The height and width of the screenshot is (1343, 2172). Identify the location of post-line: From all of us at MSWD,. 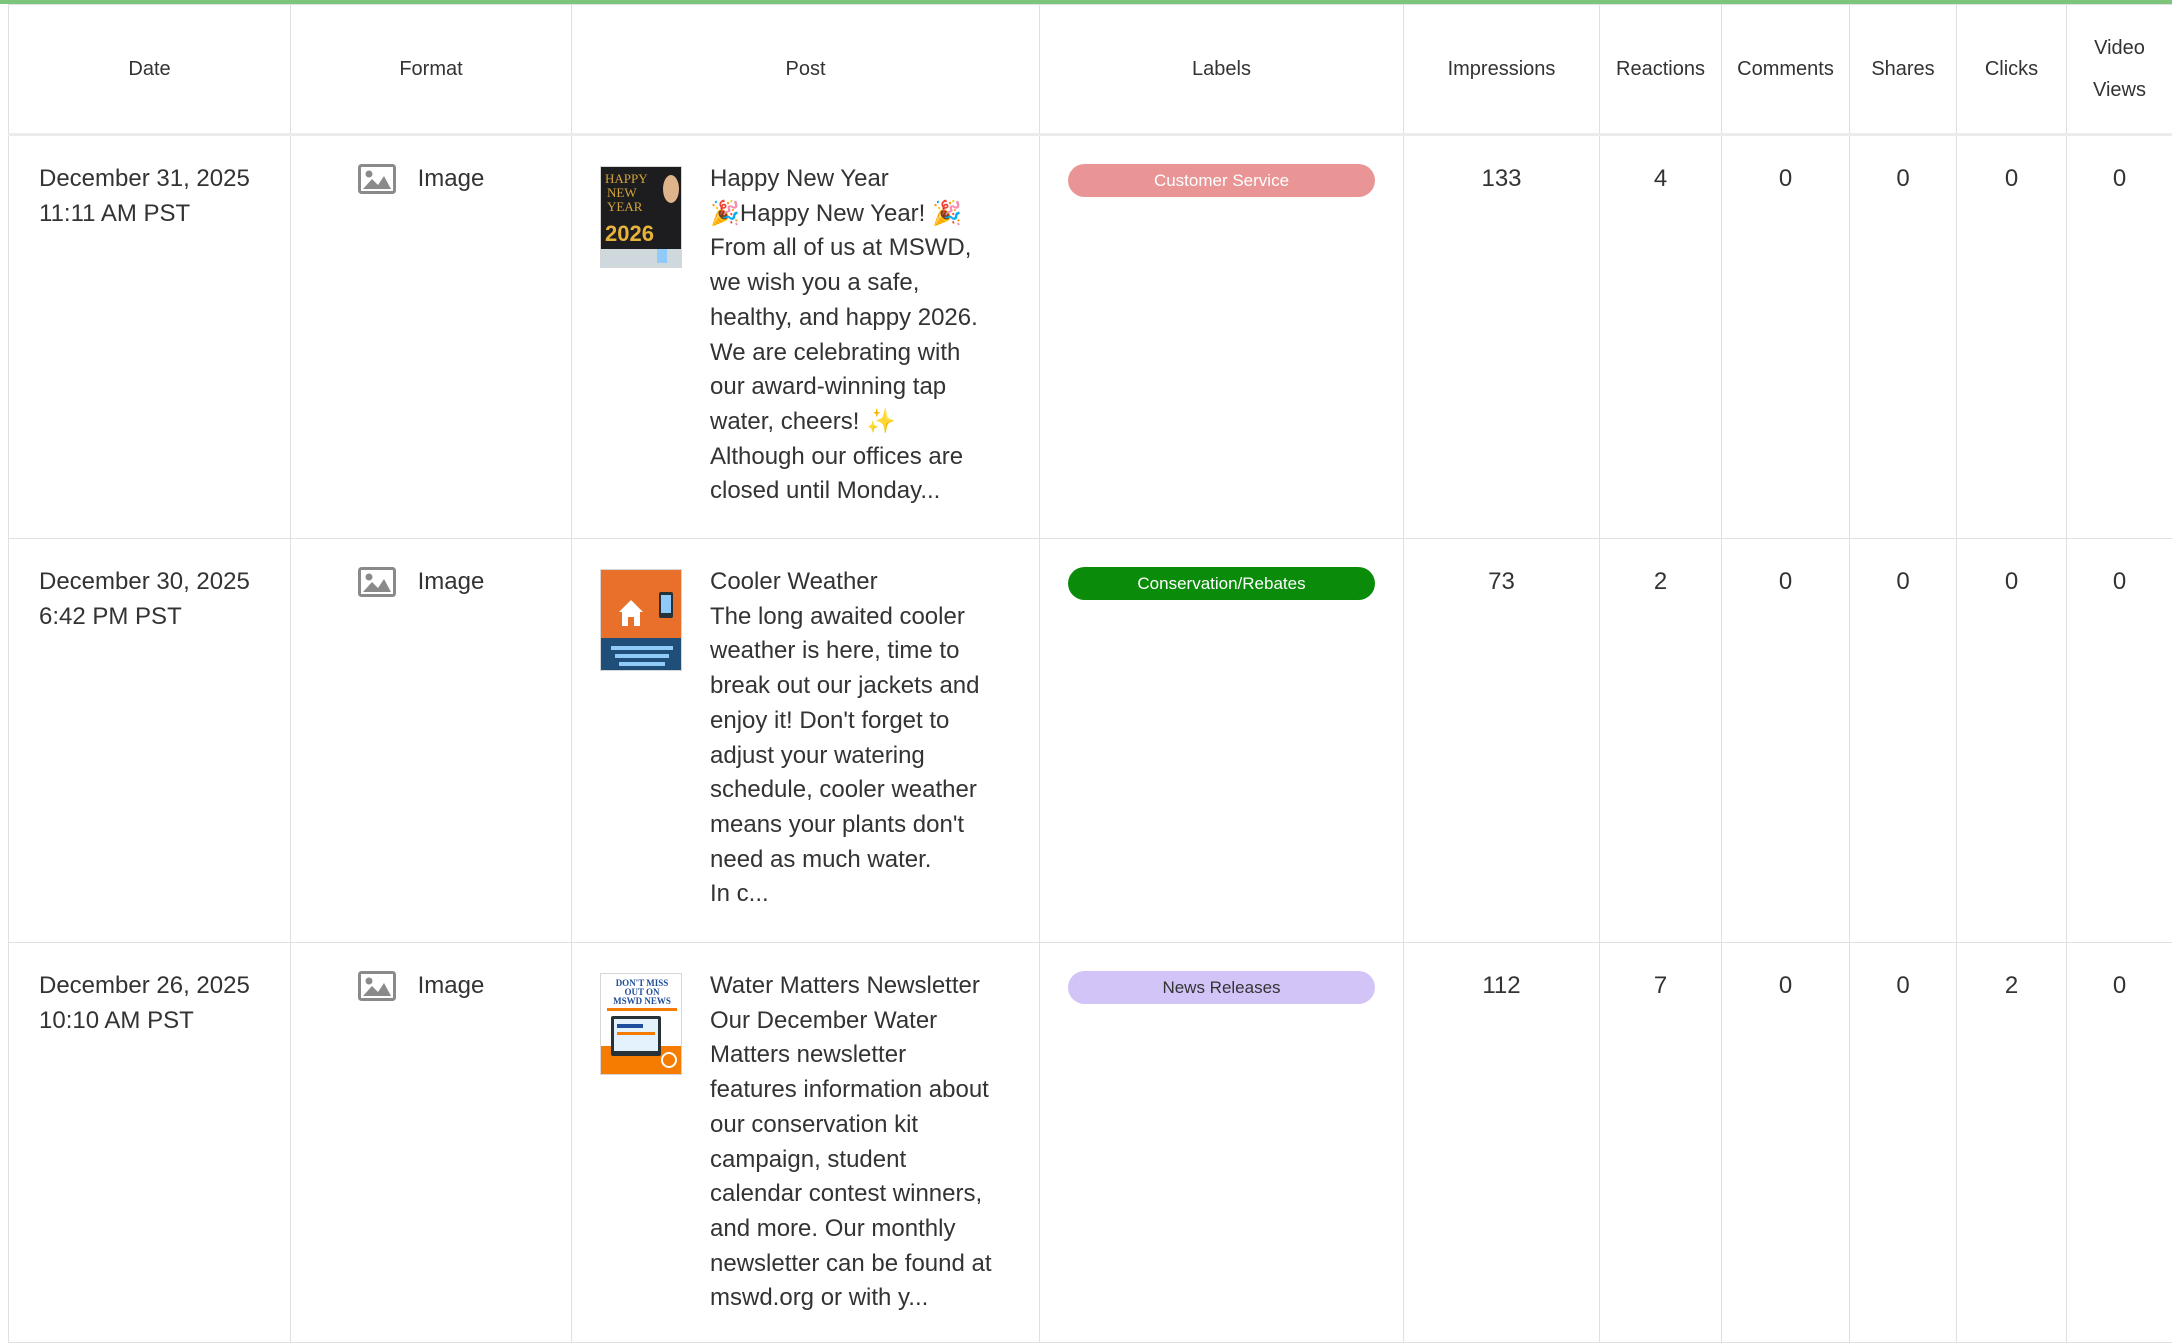
(844, 248).